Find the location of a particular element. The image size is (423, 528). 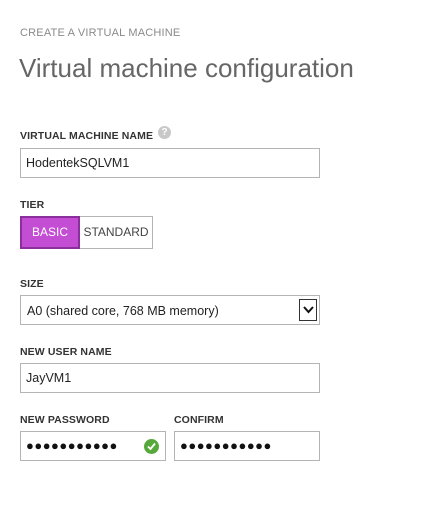

confirm-mask: ●●●●●●●●●●● is located at coordinates (226, 445).